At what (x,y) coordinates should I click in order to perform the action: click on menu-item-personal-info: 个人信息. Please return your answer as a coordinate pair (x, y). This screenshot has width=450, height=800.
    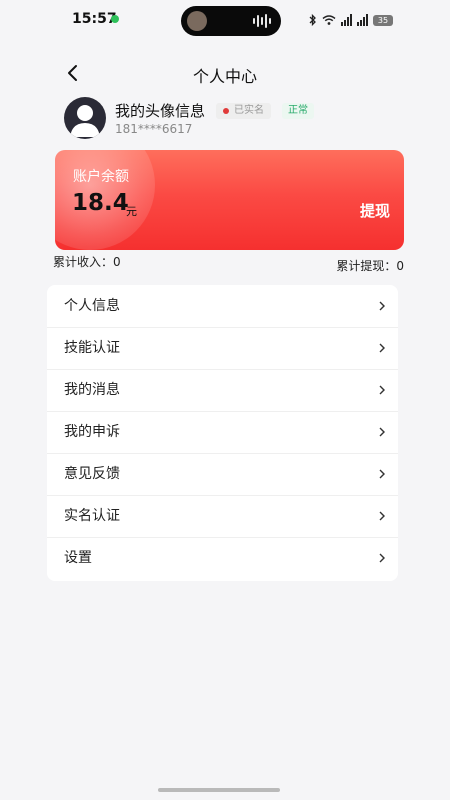
    Looking at the image, I should click on (222, 306).